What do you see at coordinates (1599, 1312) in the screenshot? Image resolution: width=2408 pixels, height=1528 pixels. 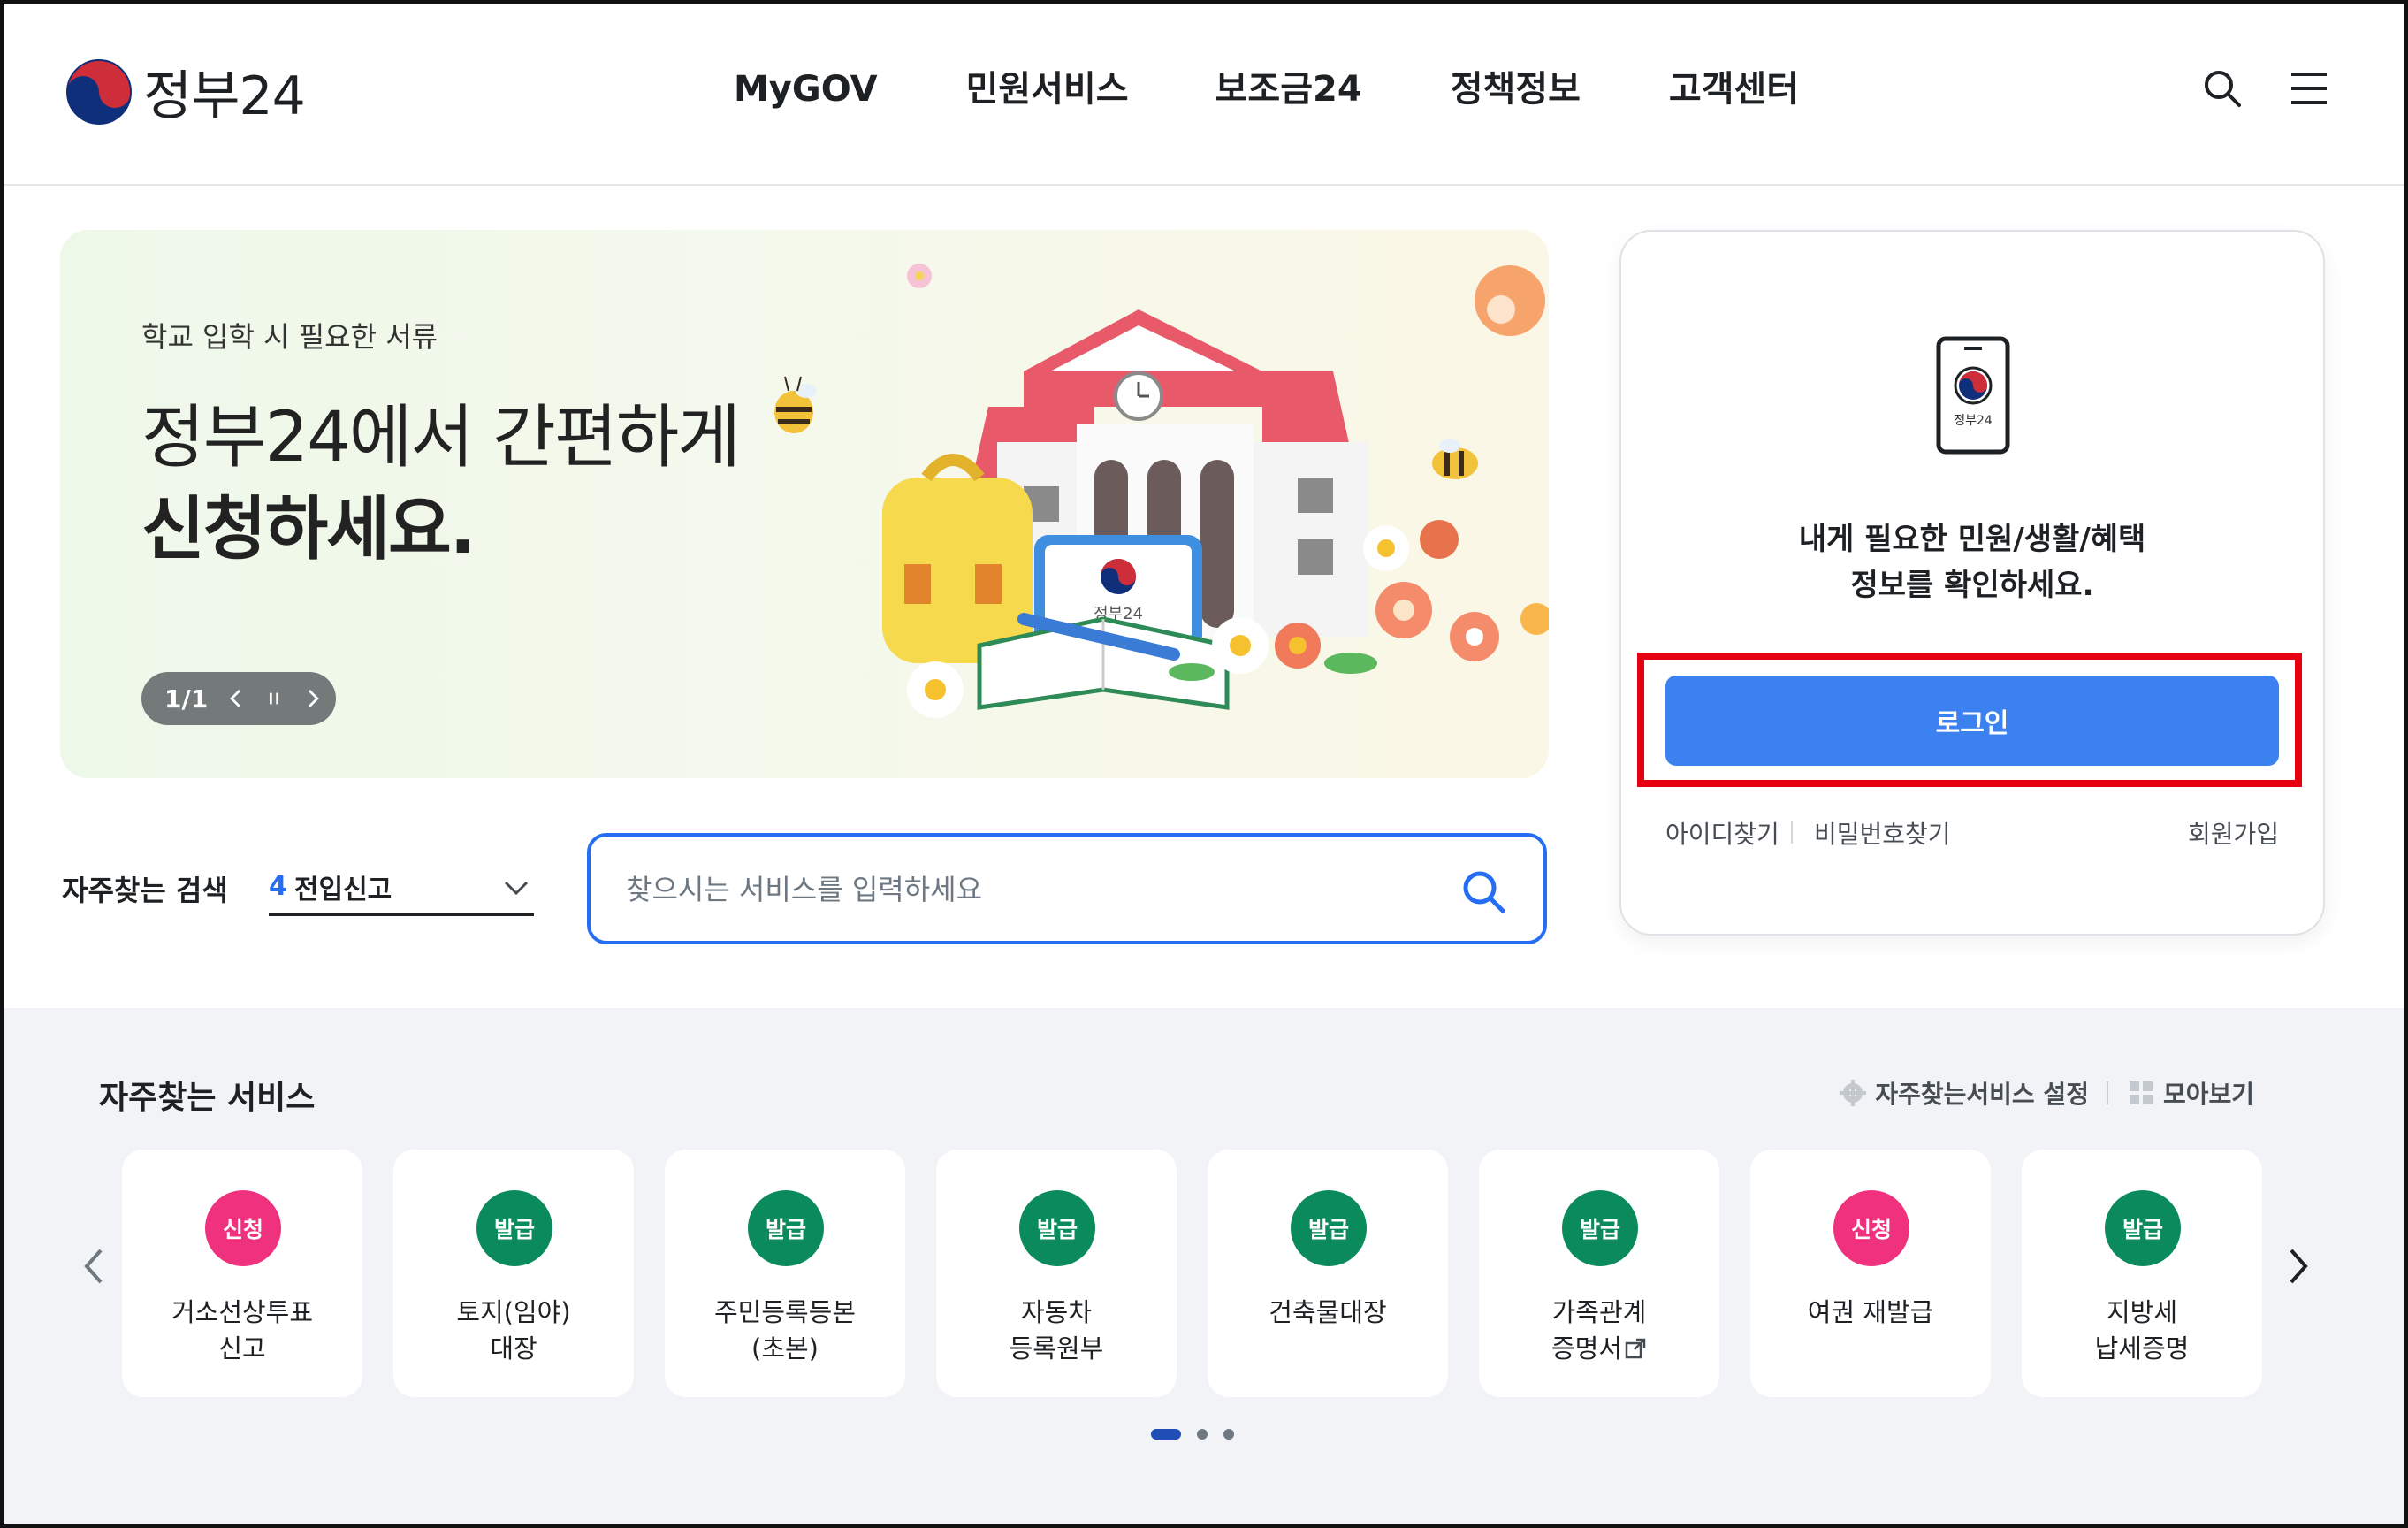 I see `service-label-line1: 가족관계` at bounding box center [1599, 1312].